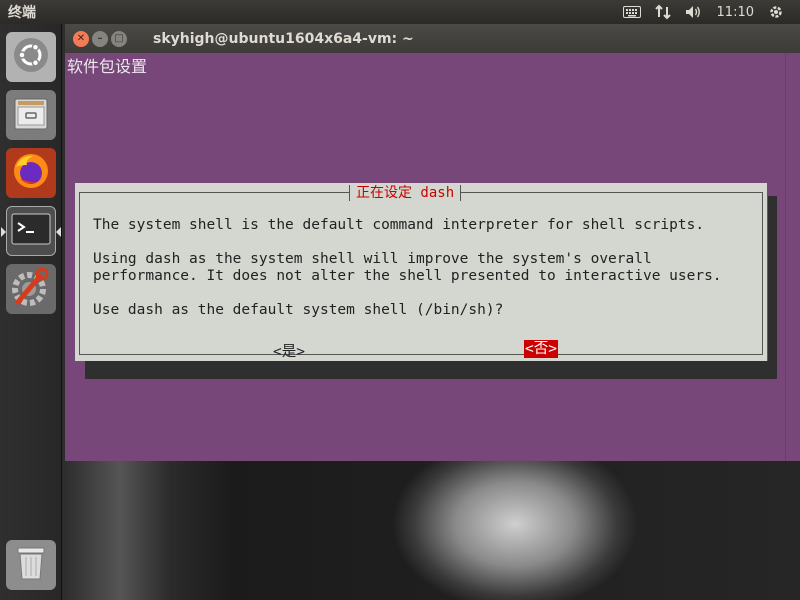 The width and height of the screenshot is (800, 600). What do you see at coordinates (107, 66) in the screenshot?
I see `package-config-header: 软件包设置` at bounding box center [107, 66].